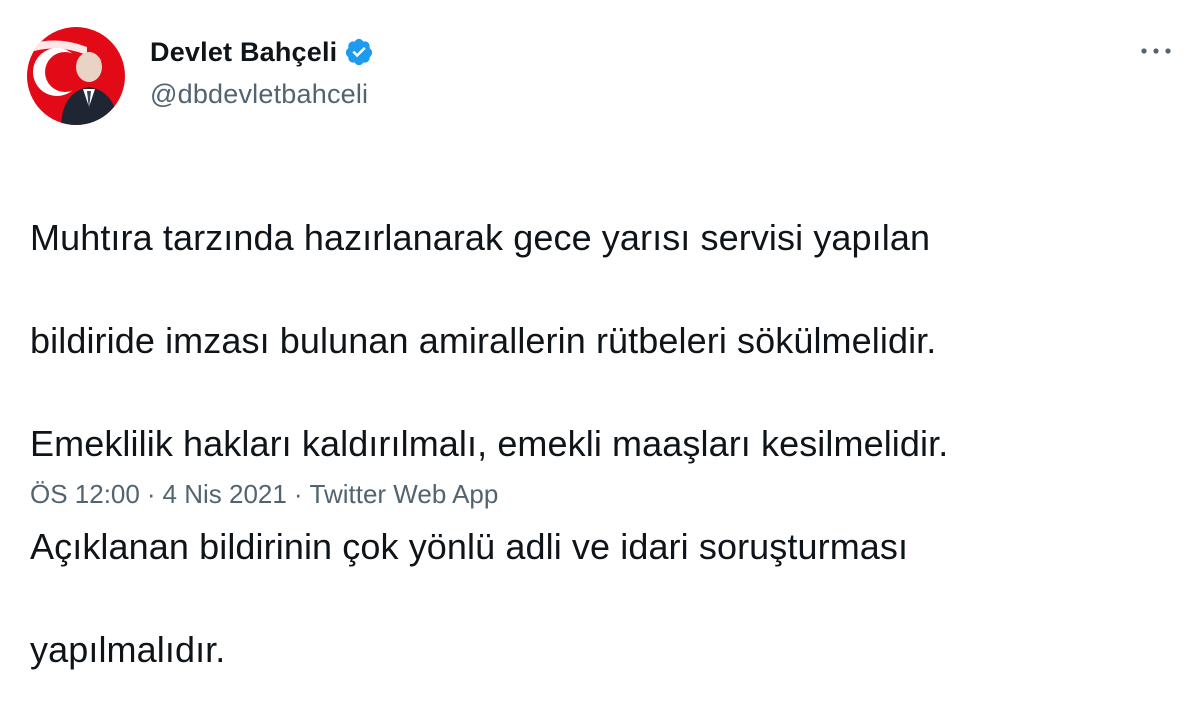  What do you see at coordinates (404, 494) in the screenshot?
I see `tweet-source: Twitter Web App` at bounding box center [404, 494].